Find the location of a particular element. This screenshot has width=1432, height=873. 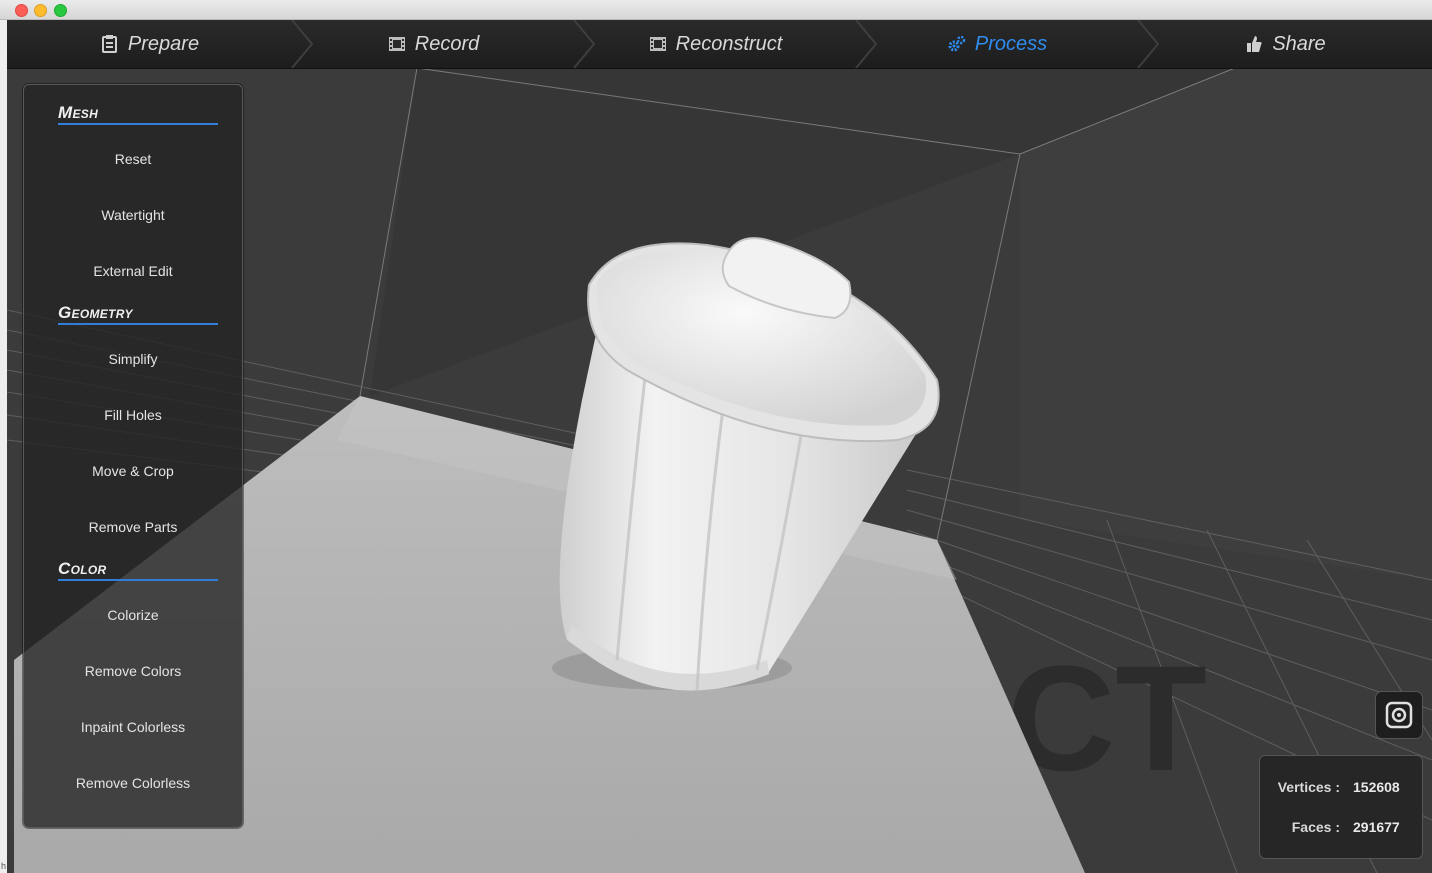

fill-holes-button: Fill Holes is located at coordinates (133, 415).